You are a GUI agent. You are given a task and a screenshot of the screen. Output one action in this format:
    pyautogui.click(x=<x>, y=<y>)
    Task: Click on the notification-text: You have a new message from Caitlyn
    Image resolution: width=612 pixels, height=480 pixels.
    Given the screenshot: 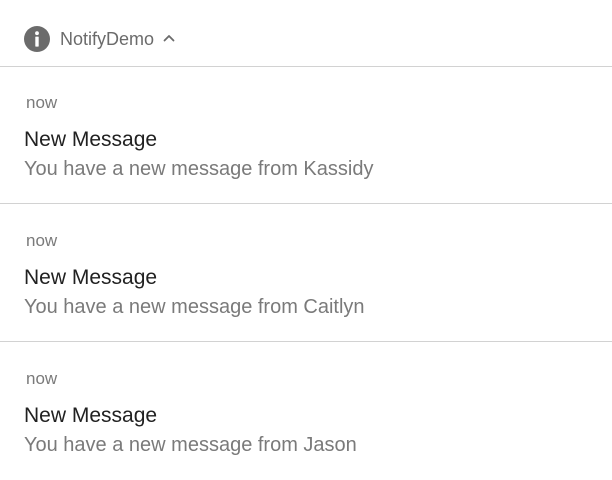 What is the action you would take?
    pyautogui.click(x=194, y=307)
    